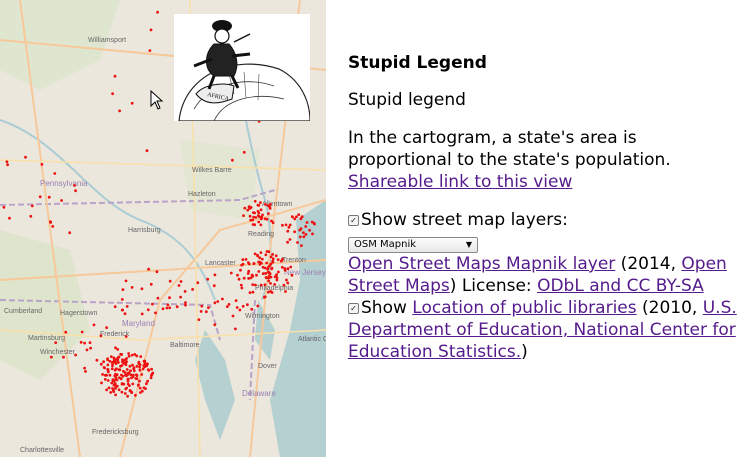 Image resolution: width=750 pixels, height=457 pixels. I want to click on libraries-year: (2010,, so click(669, 308).